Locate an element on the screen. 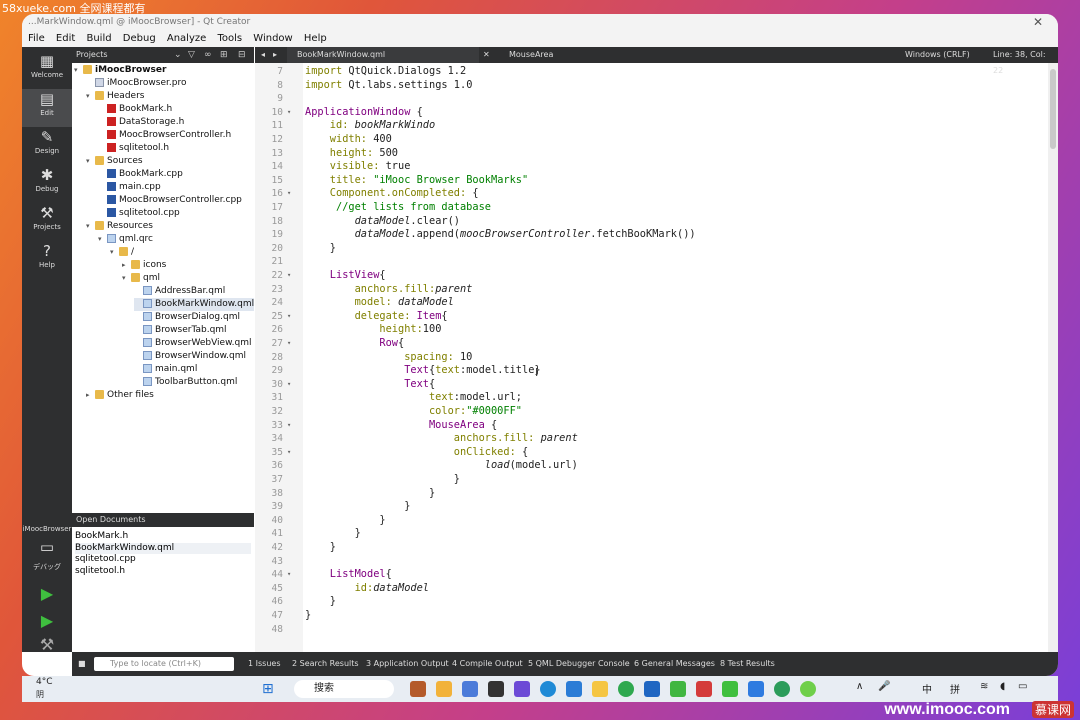 This screenshot has height=720, width=1080. code-line: 48 is located at coordinates (651, 630).